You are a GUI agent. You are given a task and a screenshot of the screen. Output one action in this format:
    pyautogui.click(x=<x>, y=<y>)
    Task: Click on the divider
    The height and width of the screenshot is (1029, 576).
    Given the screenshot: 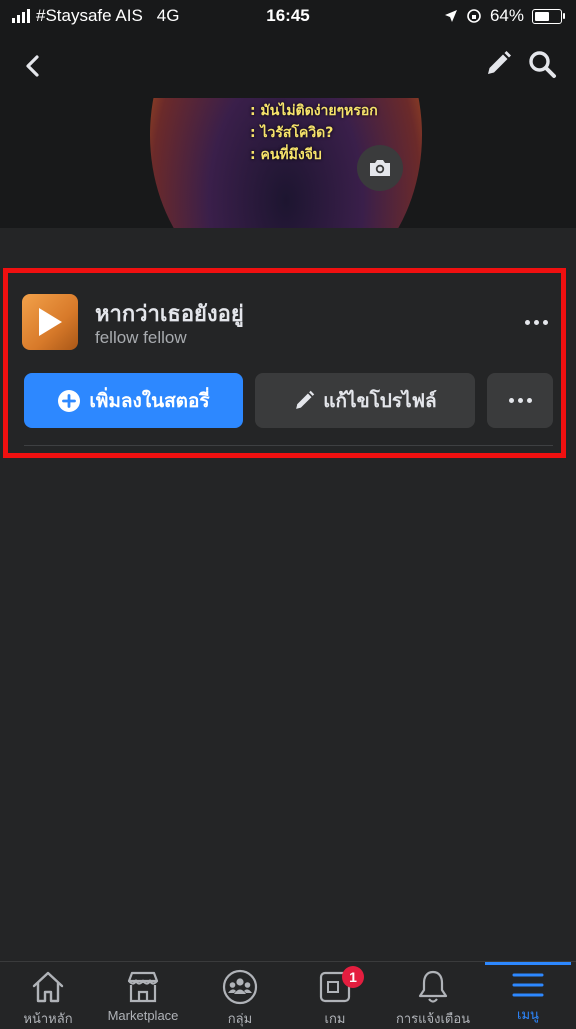 What is the action you would take?
    pyautogui.click(x=288, y=445)
    